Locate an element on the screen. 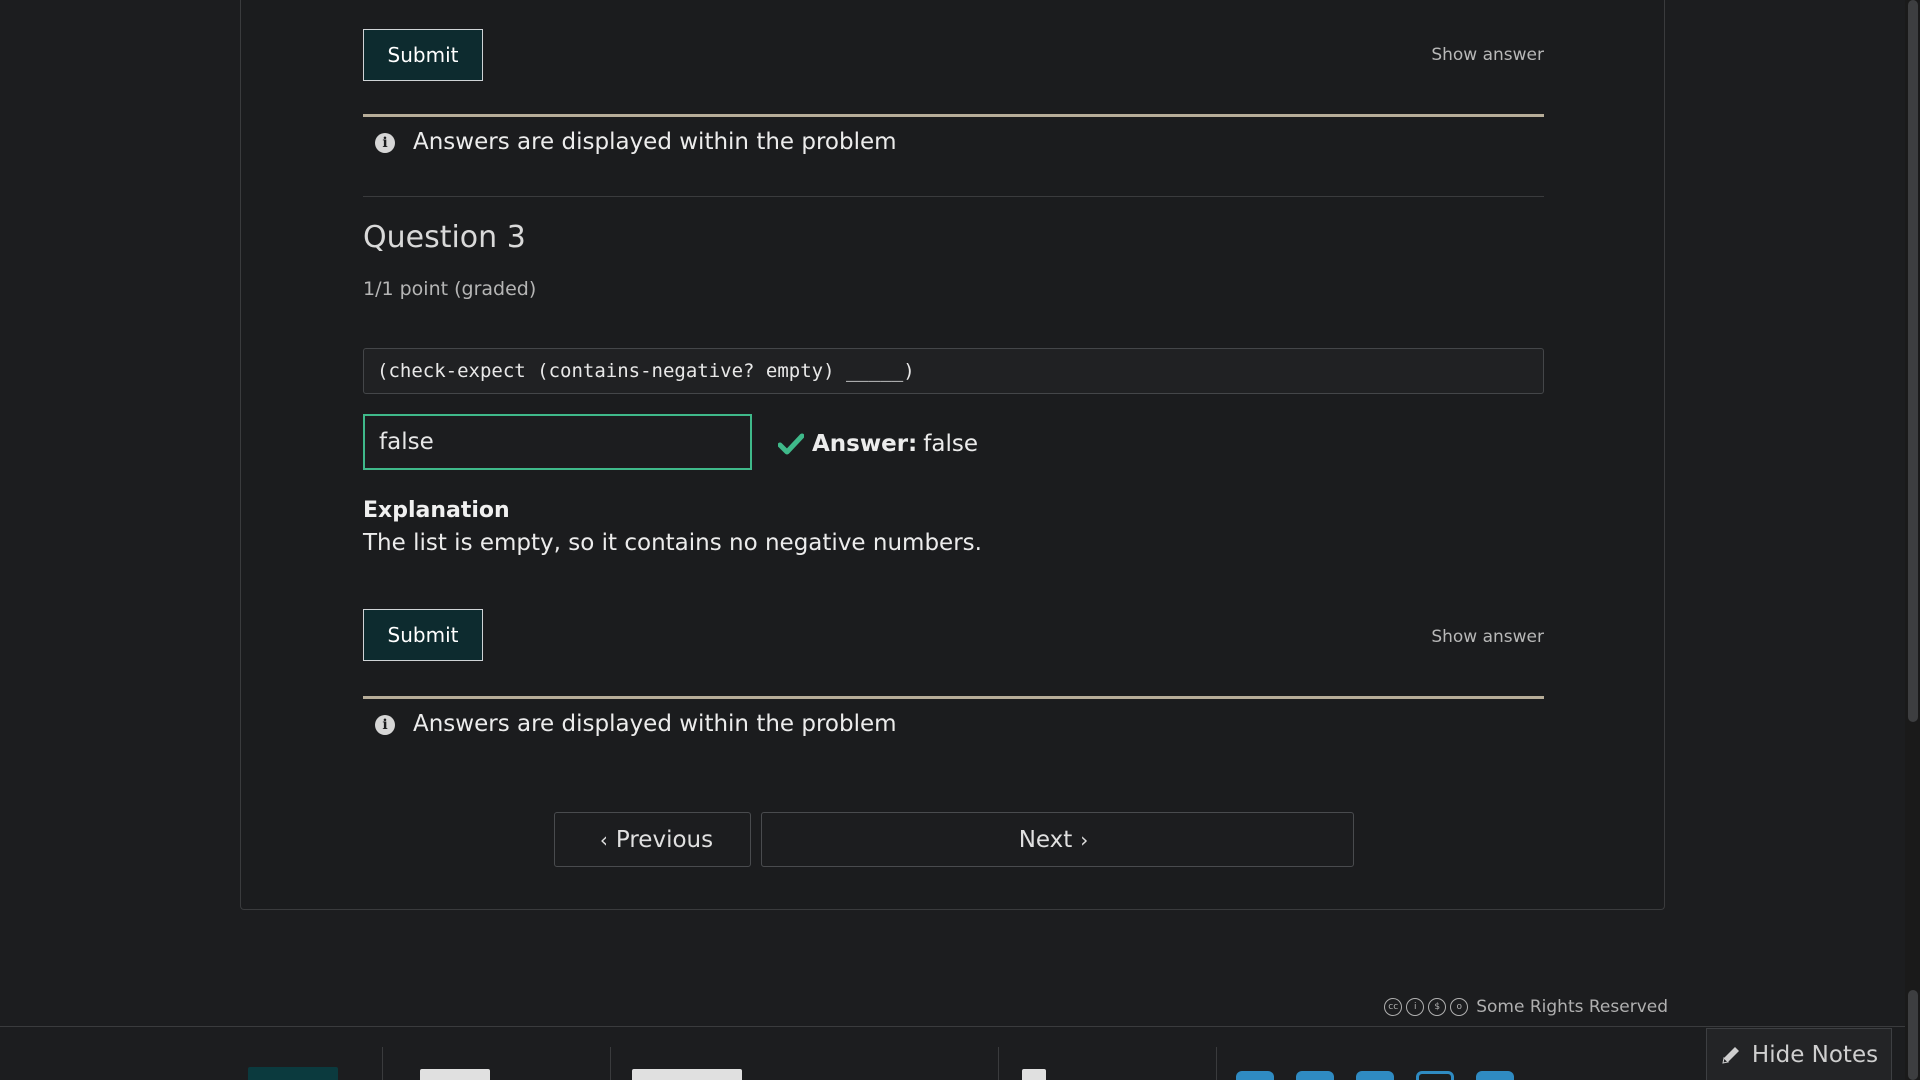 The width and height of the screenshot is (1920, 1080). cc-icon: cc is located at coordinates (1393, 1007).